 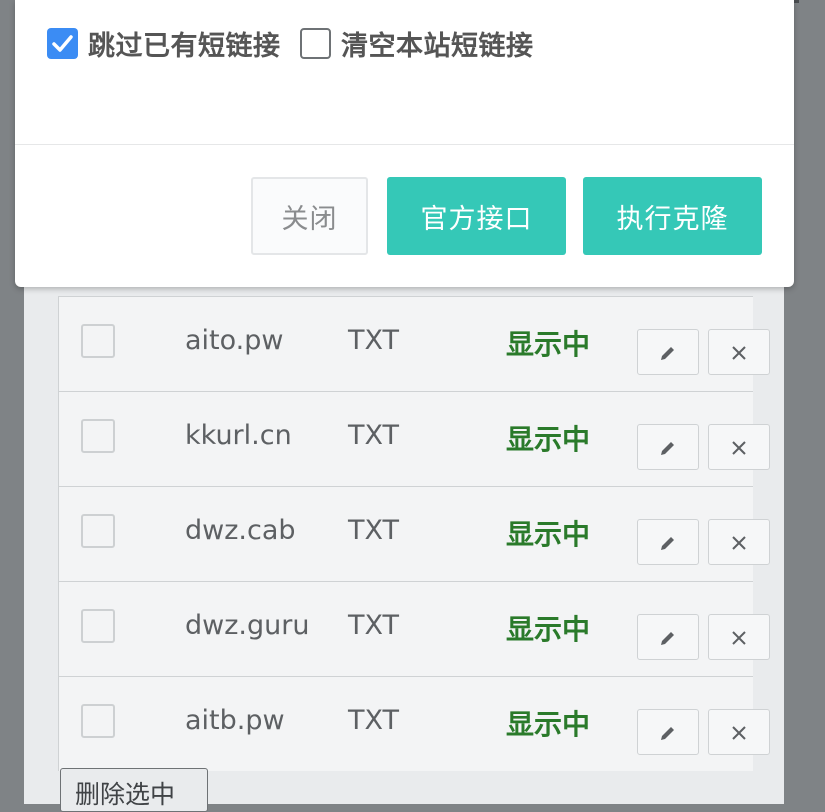 What do you see at coordinates (414, 628) in the screenshot?
I see `table-row: dwz.guru TXT 显示中` at bounding box center [414, 628].